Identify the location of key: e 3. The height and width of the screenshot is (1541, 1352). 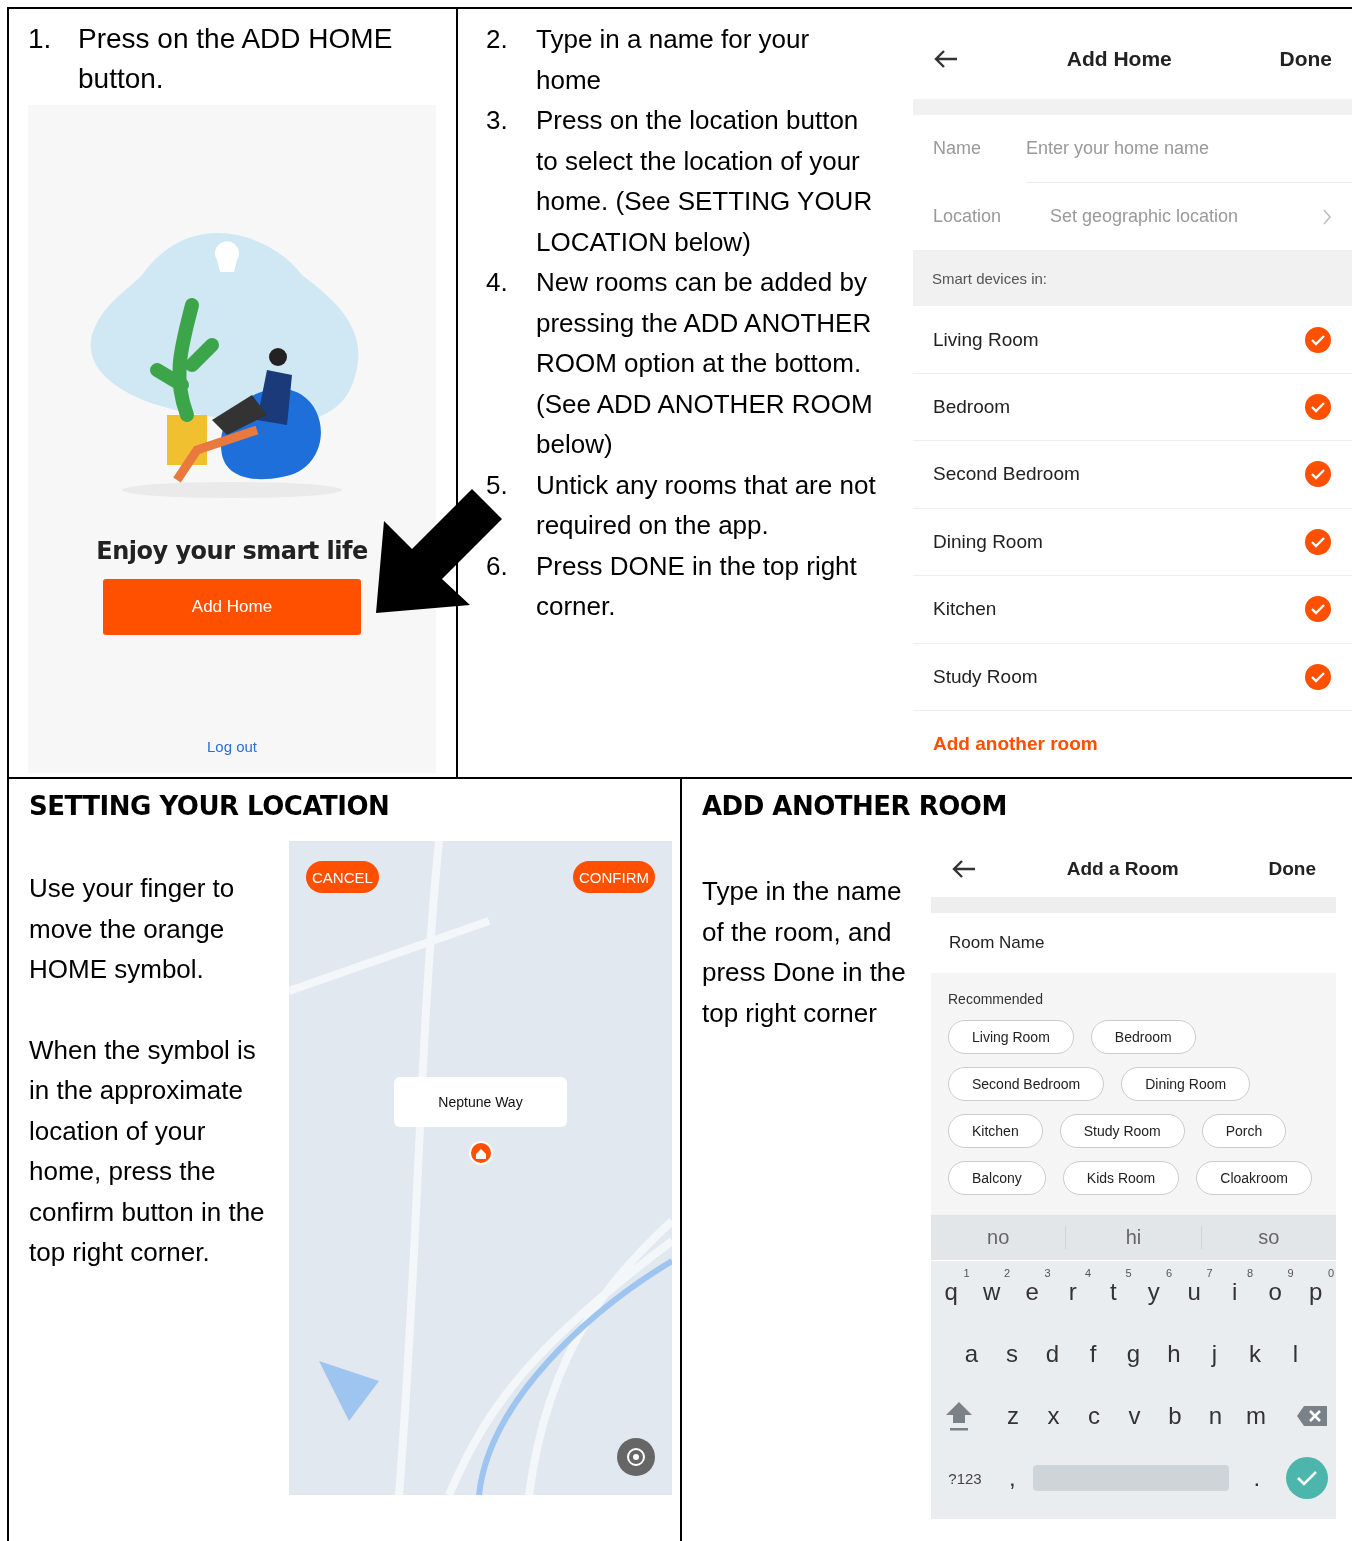
(1032, 1292).